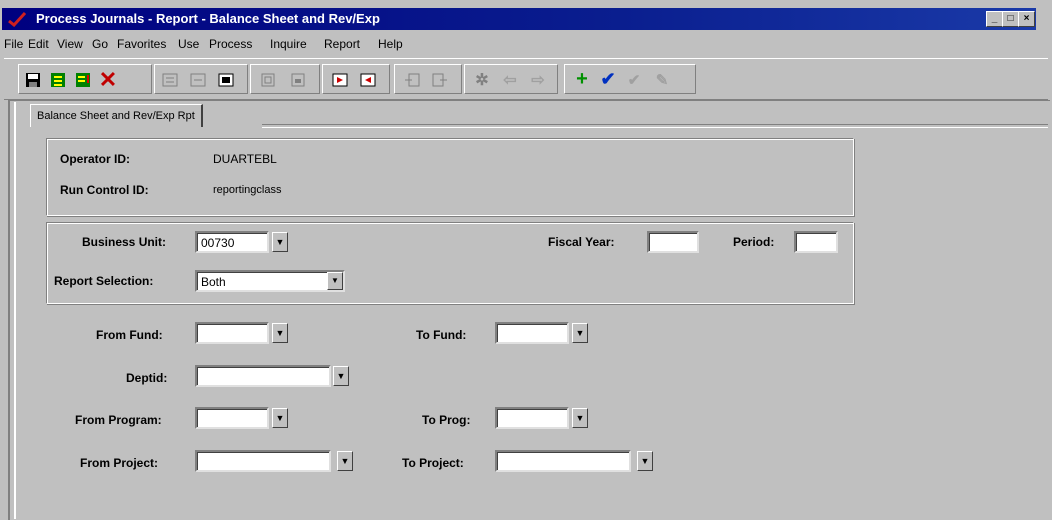 The height and width of the screenshot is (520, 1052). I want to click on save-icon, so click(33, 79).